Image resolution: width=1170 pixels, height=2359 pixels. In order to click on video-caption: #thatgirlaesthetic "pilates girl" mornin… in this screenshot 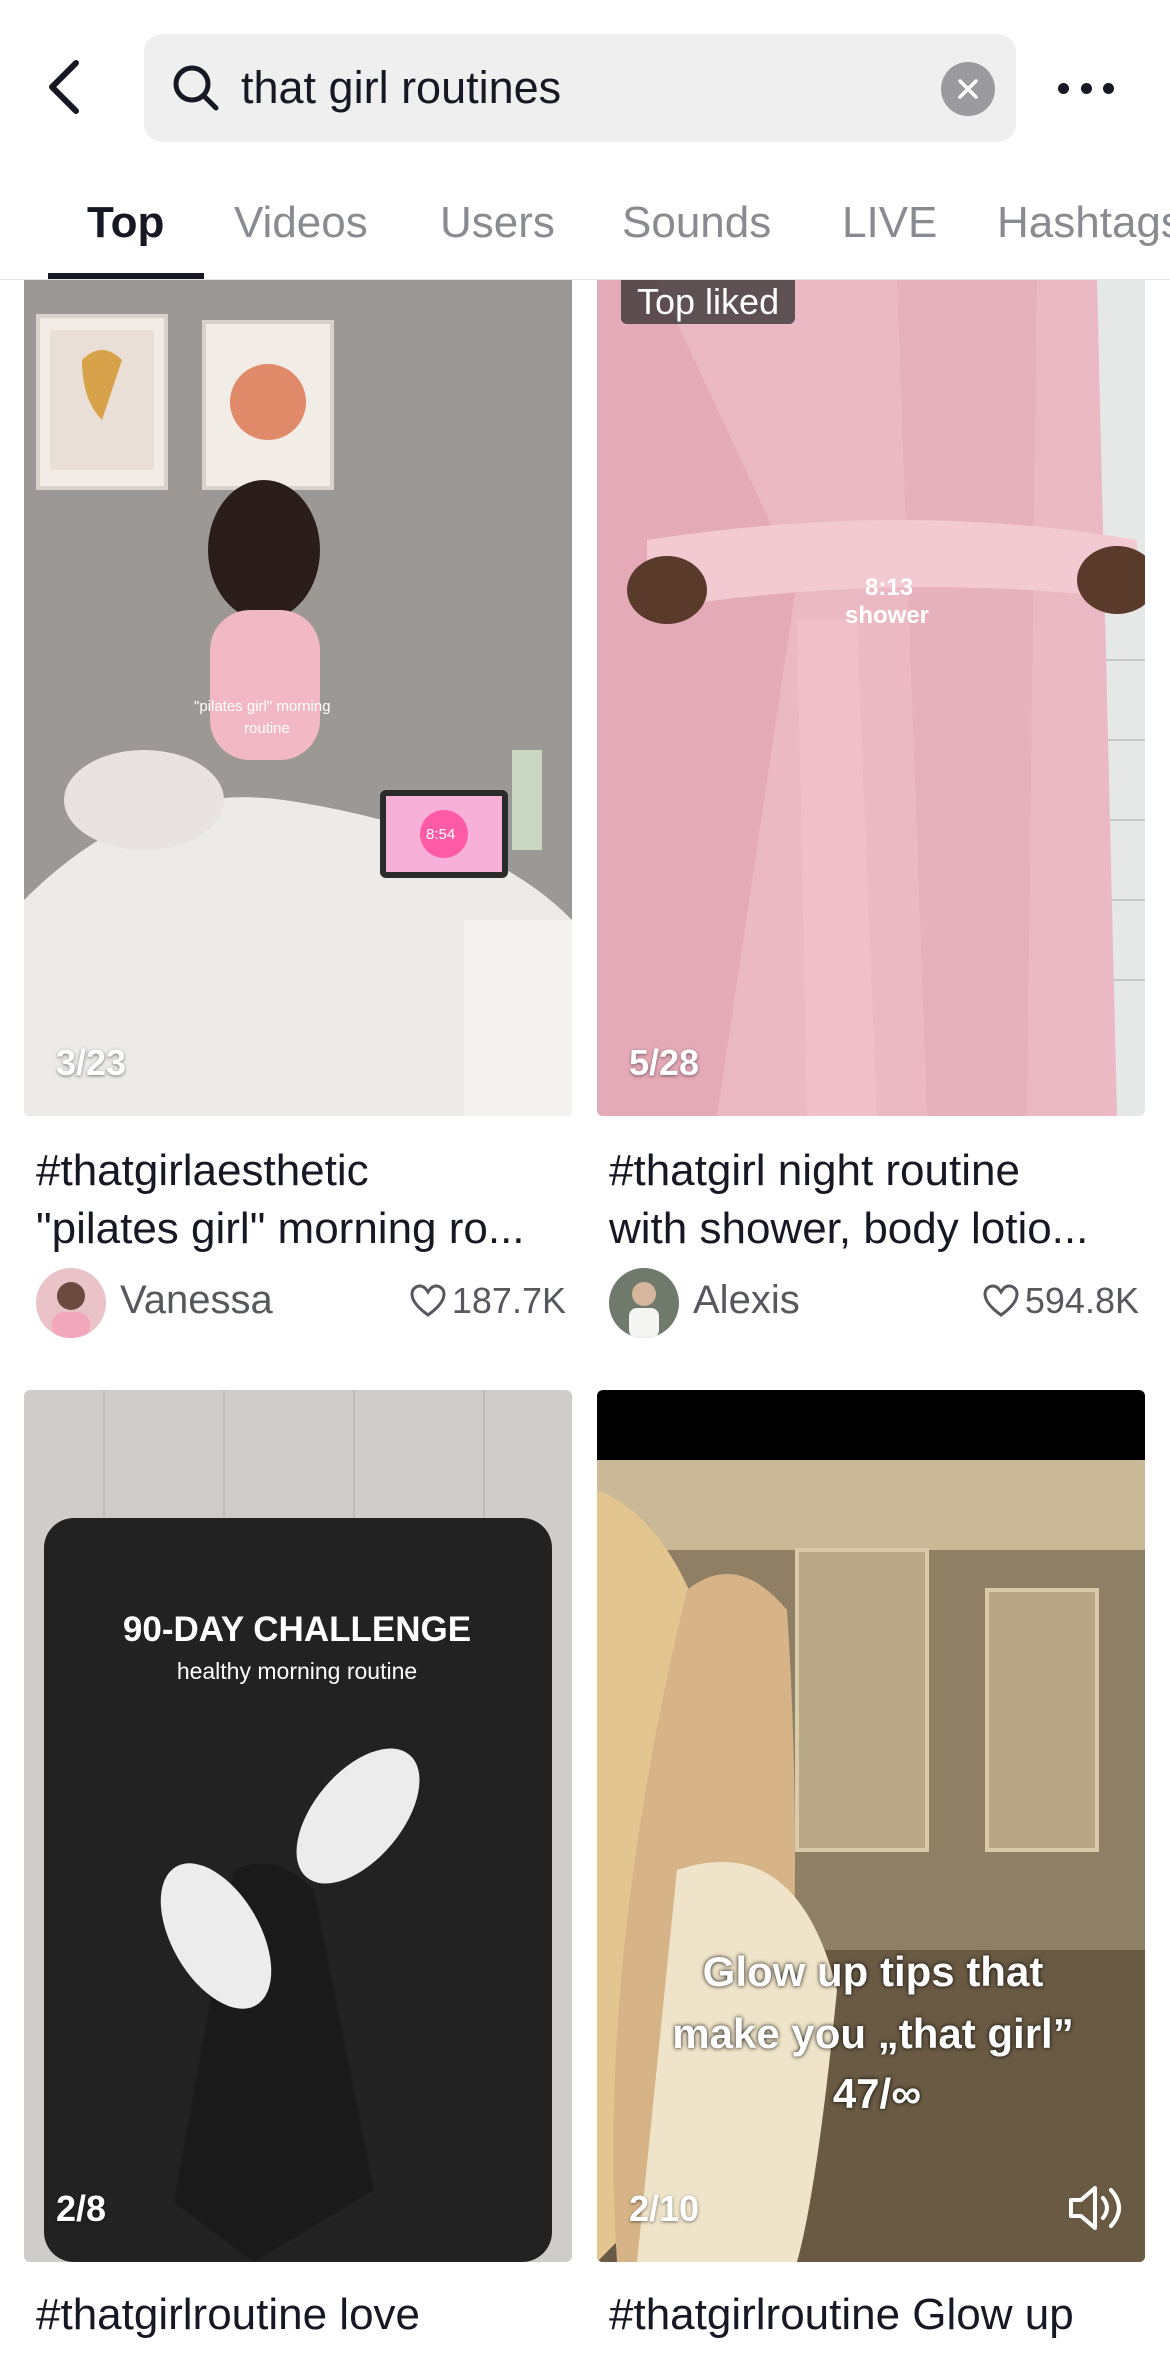, I will do `click(301, 1200)`.